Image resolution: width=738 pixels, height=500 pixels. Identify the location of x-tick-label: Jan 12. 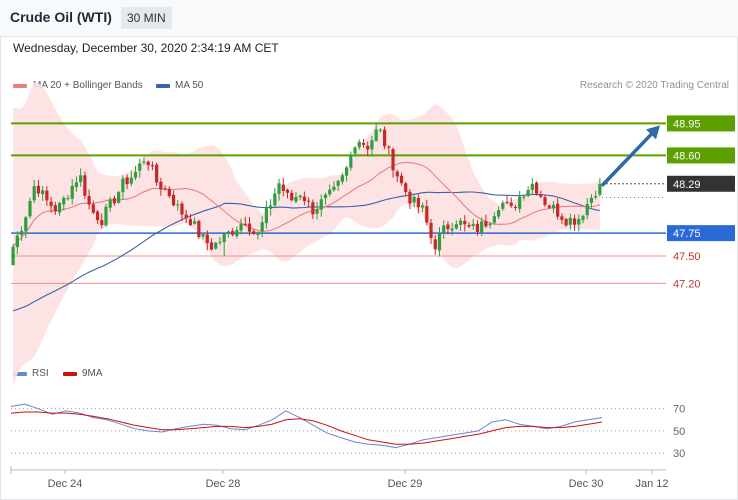
(651, 484).